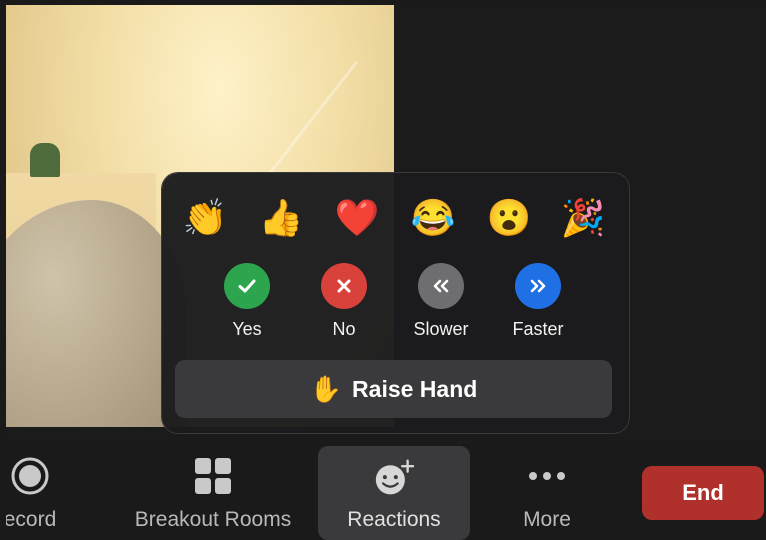 The width and height of the screenshot is (766, 540). I want to click on thumbs-up-emoji-button: 👍, so click(281, 218).